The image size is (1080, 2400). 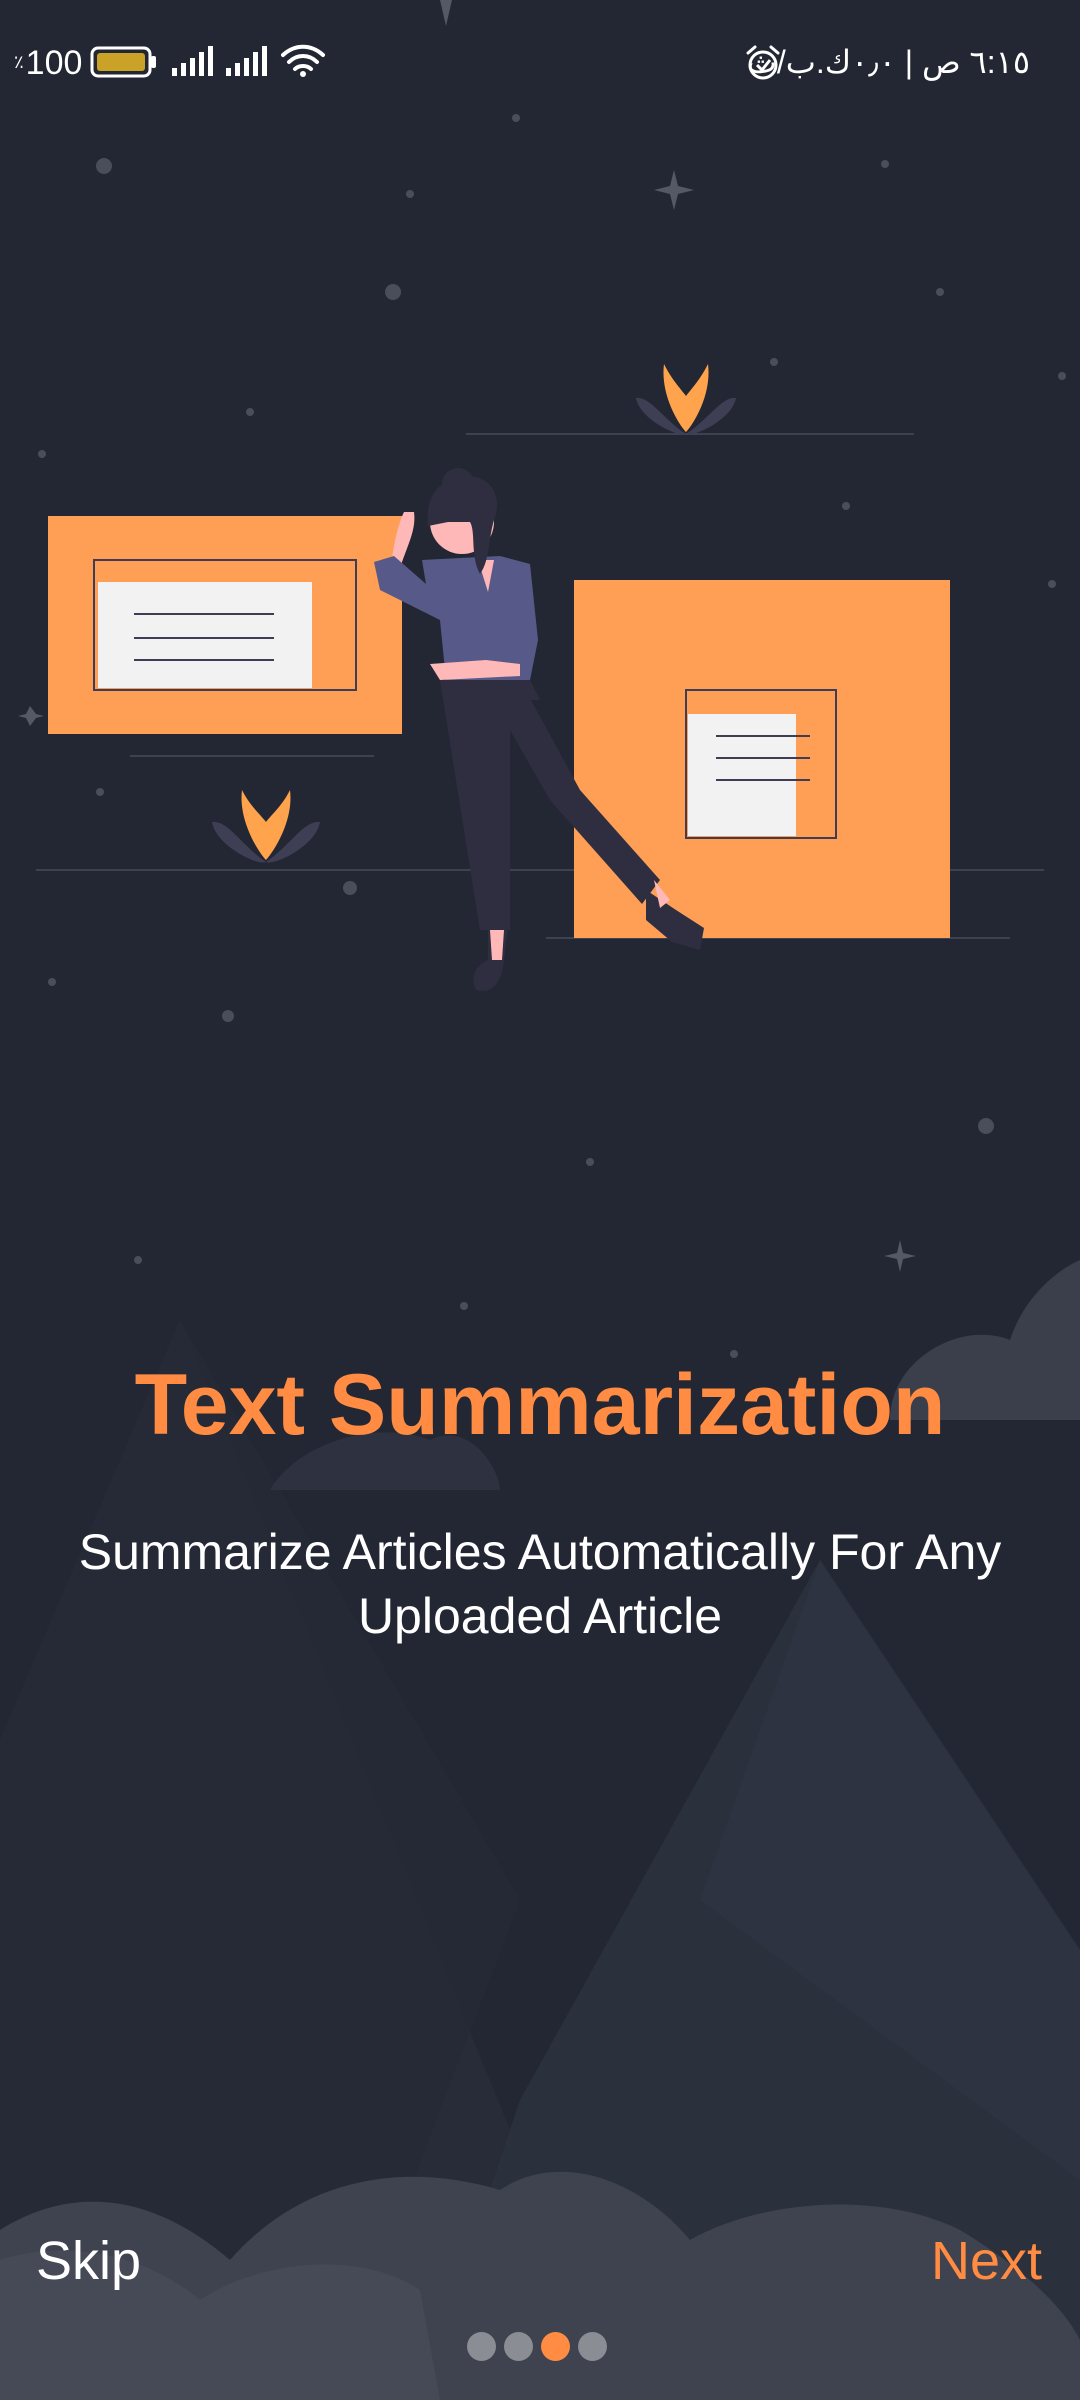 I want to click on page-indicator, so click(x=537, y=2347).